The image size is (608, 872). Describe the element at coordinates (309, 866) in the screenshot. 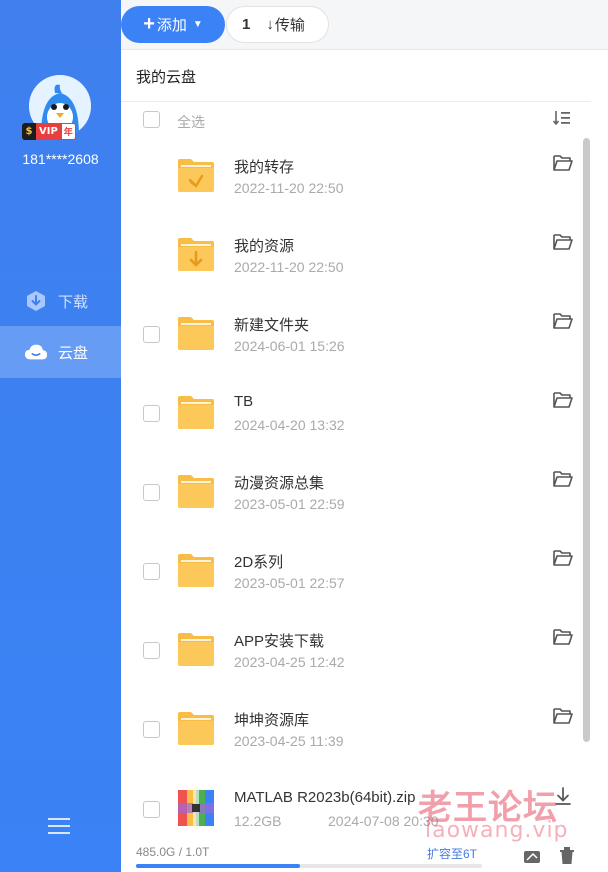

I see `storage-bar` at that location.